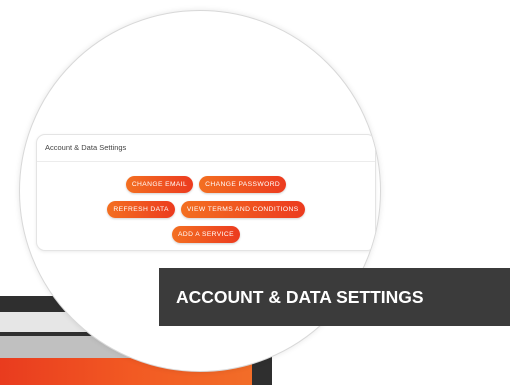 Image resolution: width=525 pixels, height=385 pixels. I want to click on button-row-3: ADD A SERVICE, so click(206, 234).